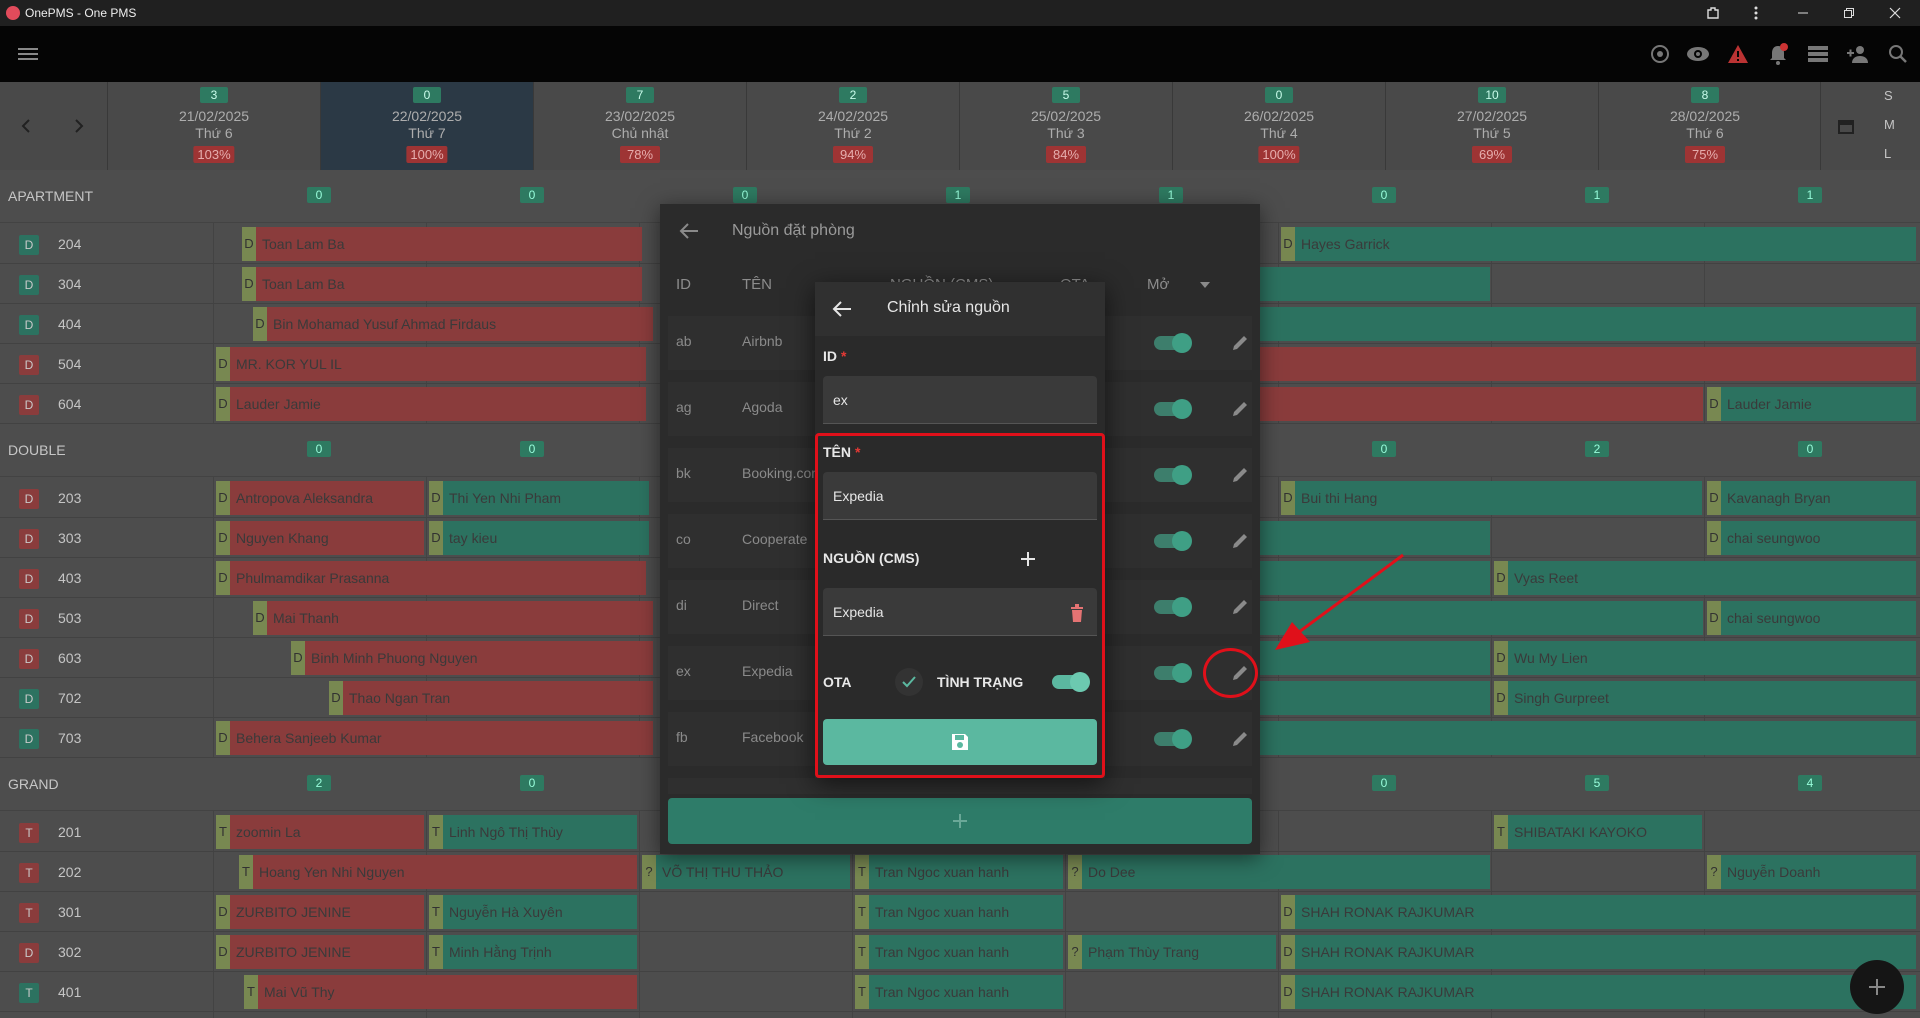 This screenshot has height=1018, width=1920. Describe the element at coordinates (684, 407) in the screenshot. I see `source-id: ag` at that location.